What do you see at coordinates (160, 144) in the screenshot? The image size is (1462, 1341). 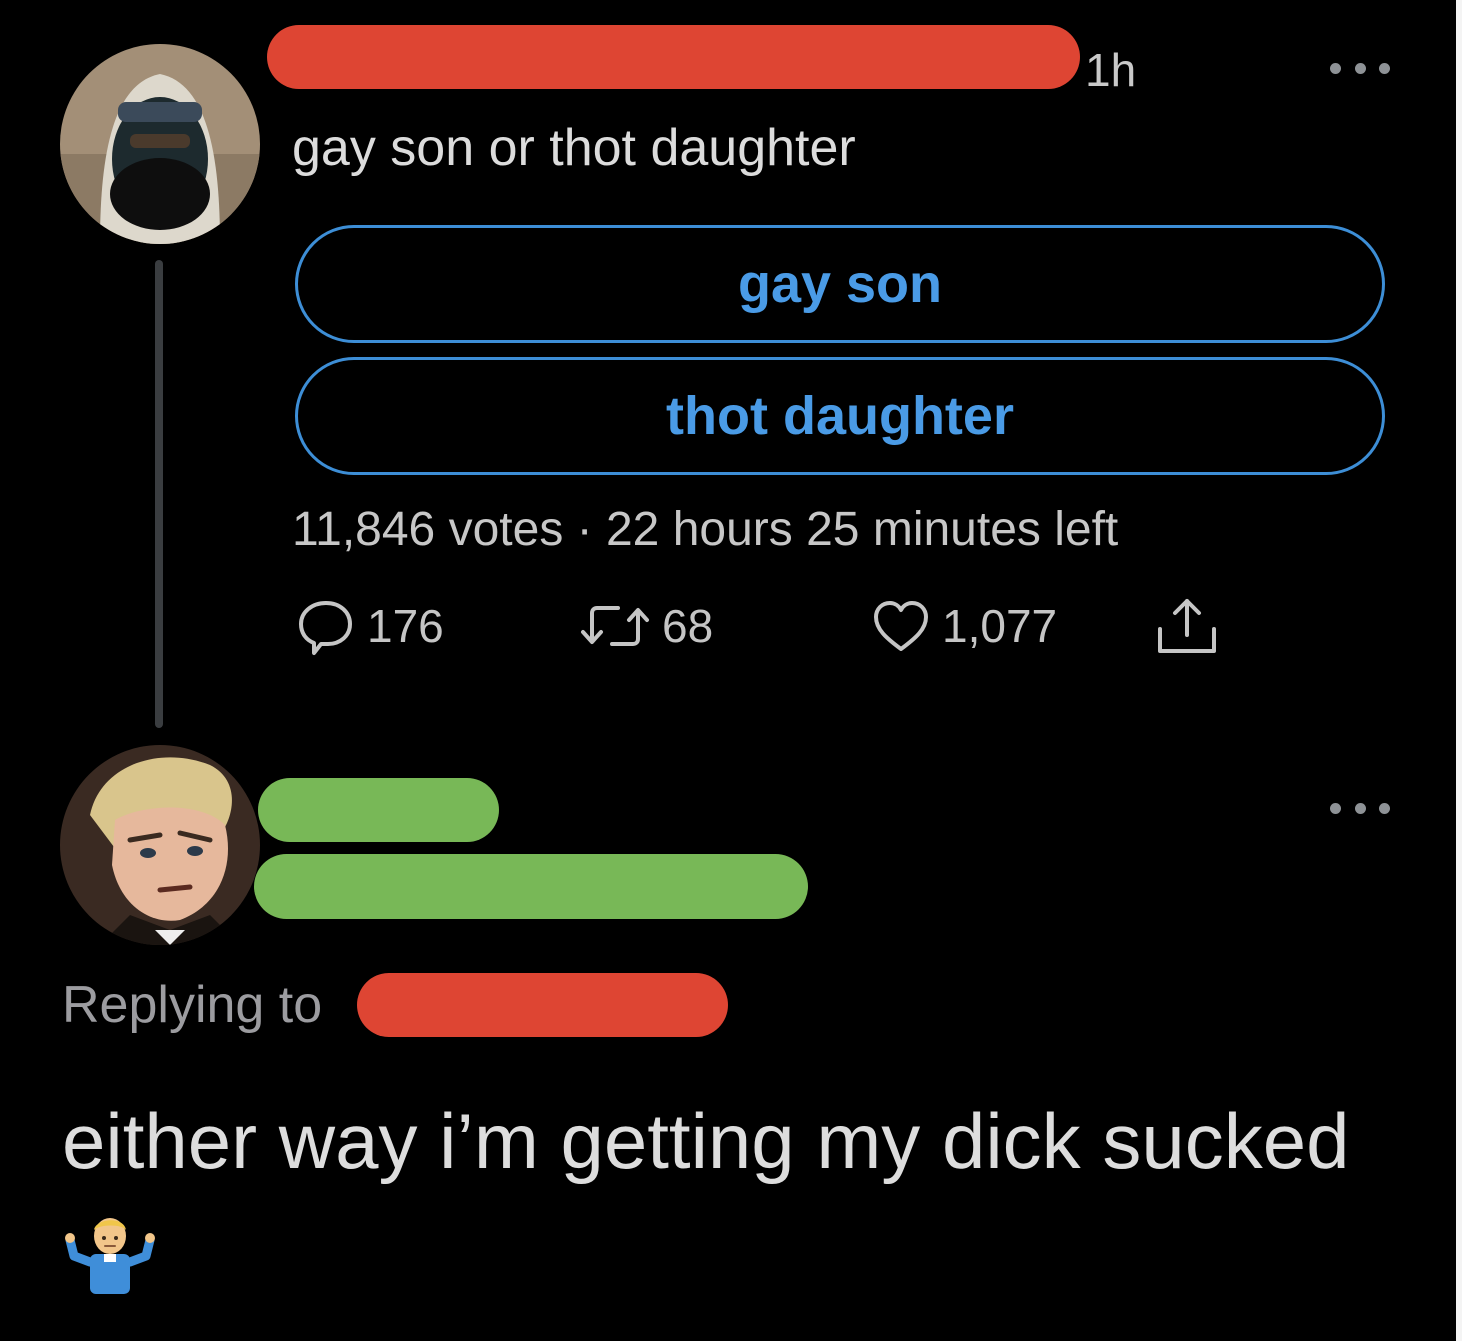 I see `author-avatar` at bounding box center [160, 144].